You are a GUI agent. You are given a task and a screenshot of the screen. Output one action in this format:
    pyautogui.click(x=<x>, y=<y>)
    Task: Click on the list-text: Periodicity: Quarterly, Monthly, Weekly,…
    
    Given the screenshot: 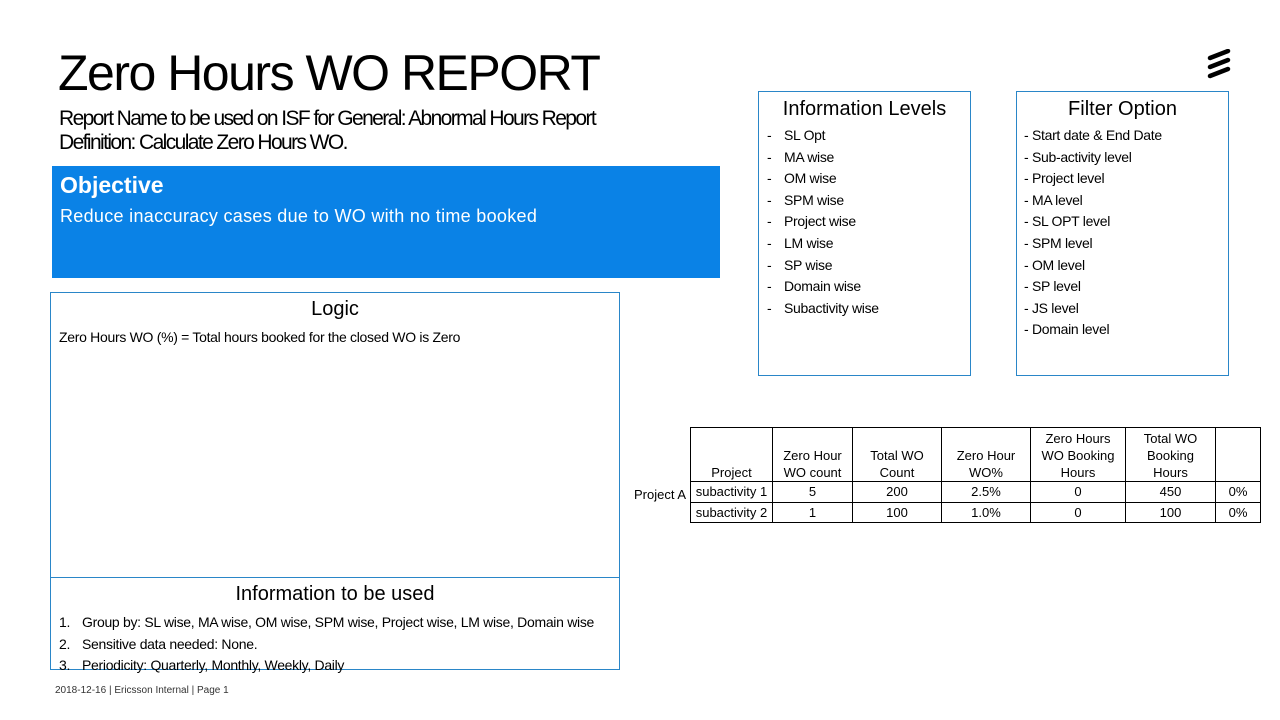 What is the action you would take?
    pyautogui.click(x=213, y=665)
    